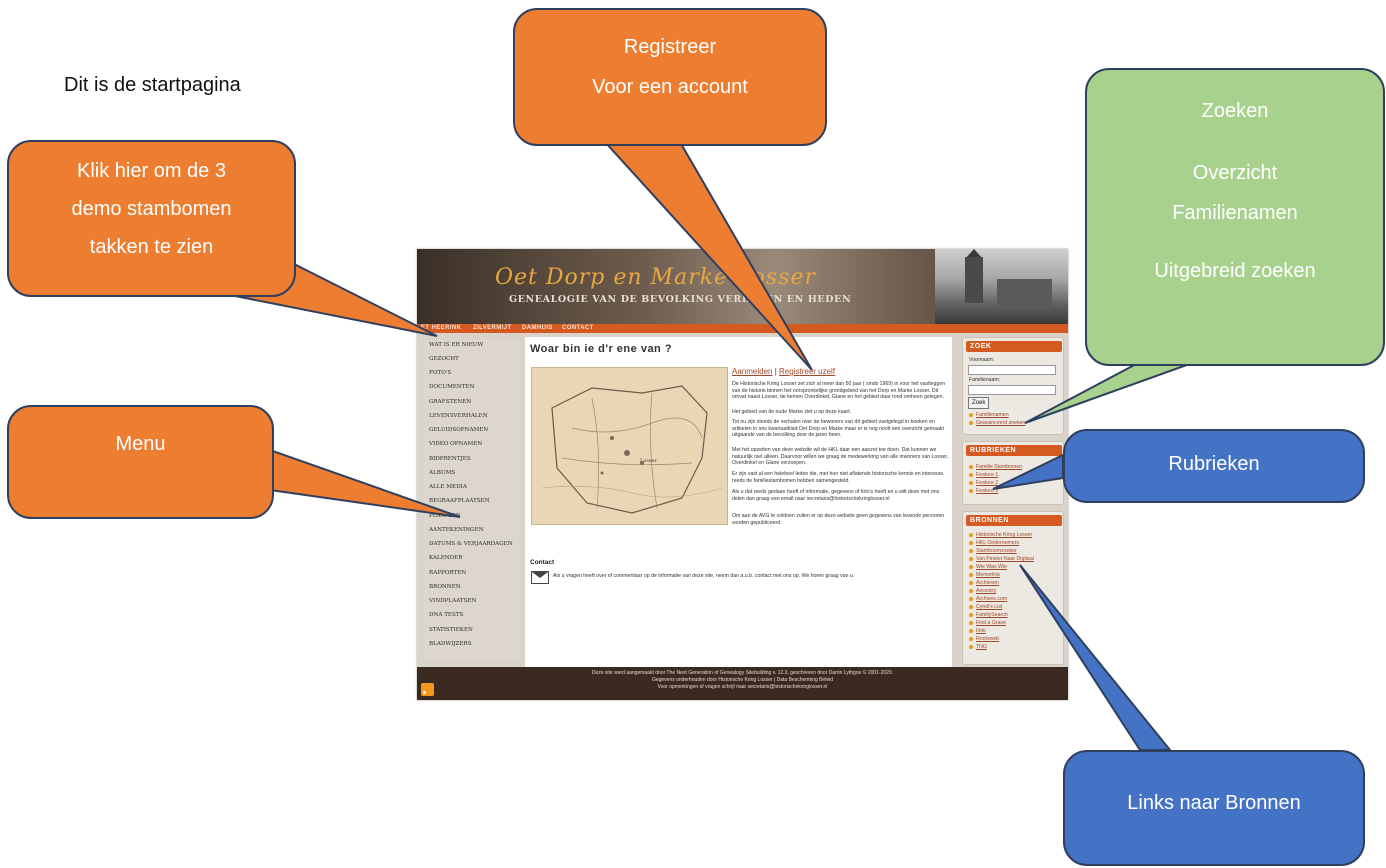 The height and width of the screenshot is (868, 1386). What do you see at coordinates (140, 444) in the screenshot?
I see `callout-line: Menu` at bounding box center [140, 444].